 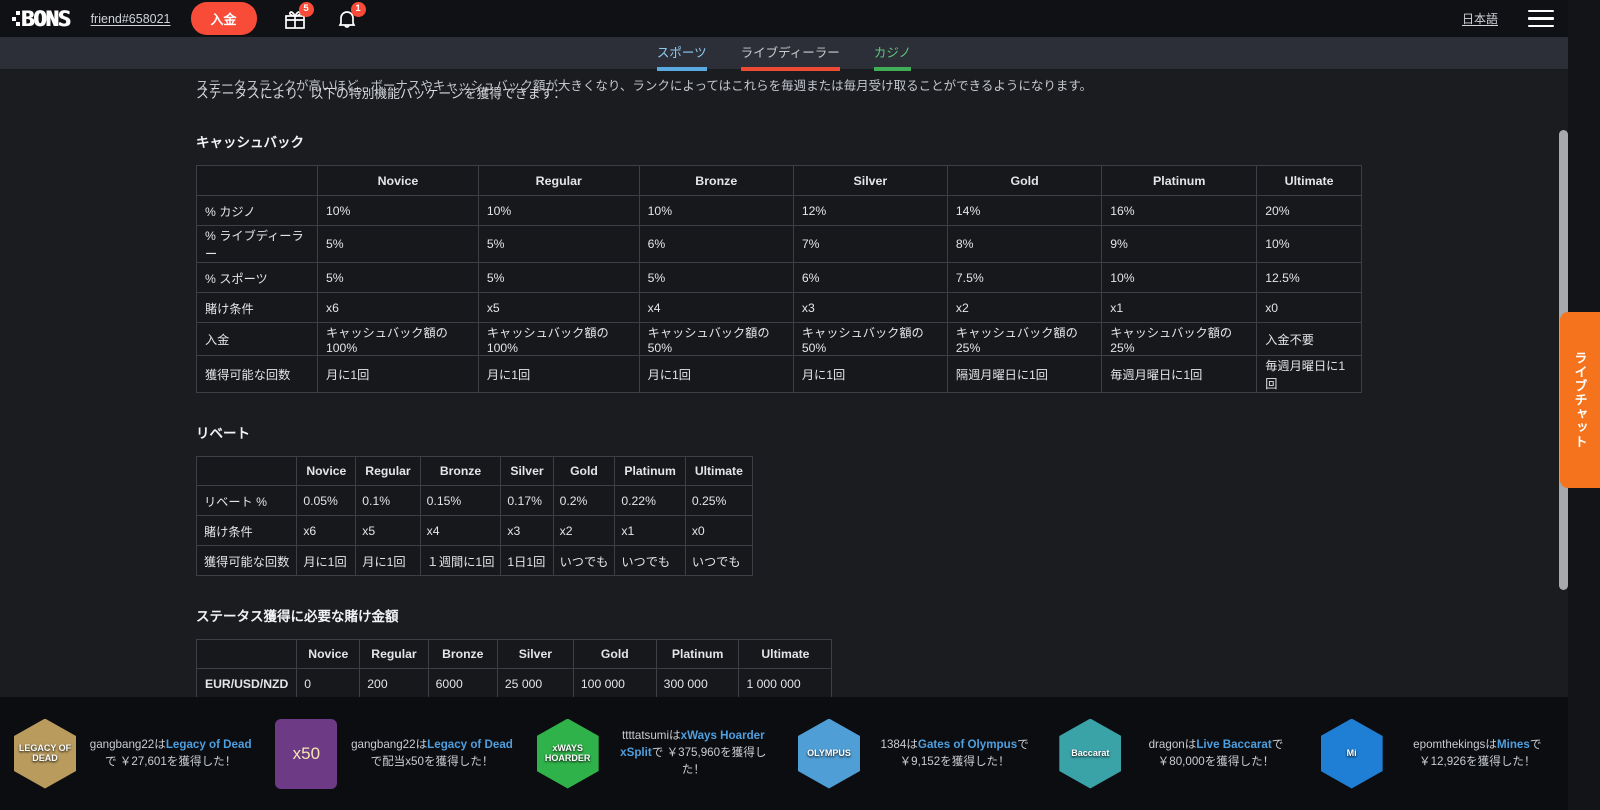 I want to click on game-icon-label: Baccarat, so click(x=1090, y=752).